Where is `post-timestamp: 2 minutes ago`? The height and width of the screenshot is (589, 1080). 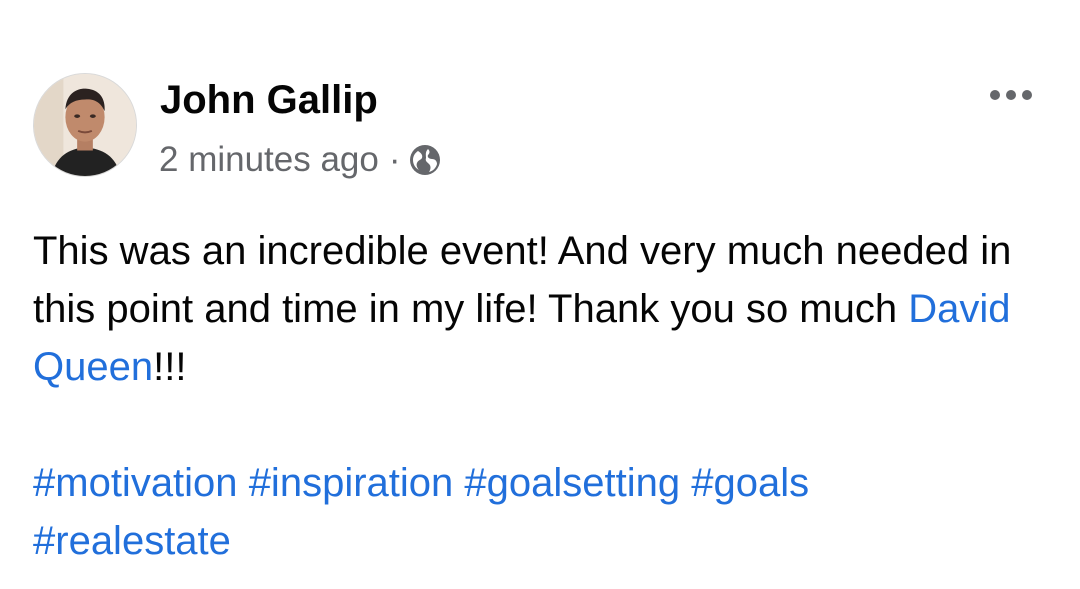
post-timestamp: 2 minutes ago is located at coordinates (269, 160).